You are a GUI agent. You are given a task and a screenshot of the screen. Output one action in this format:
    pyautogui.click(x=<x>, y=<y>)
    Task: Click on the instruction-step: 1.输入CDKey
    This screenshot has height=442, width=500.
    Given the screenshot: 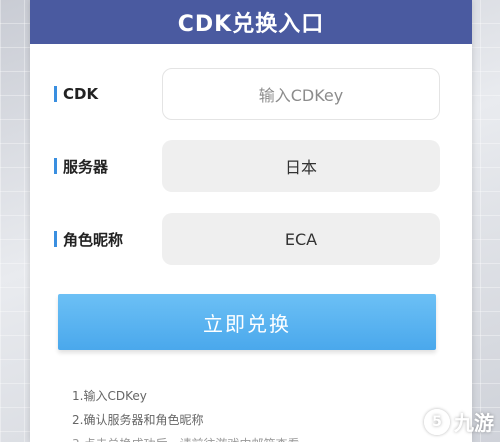 What is the action you would take?
    pyautogui.click(x=109, y=396)
    